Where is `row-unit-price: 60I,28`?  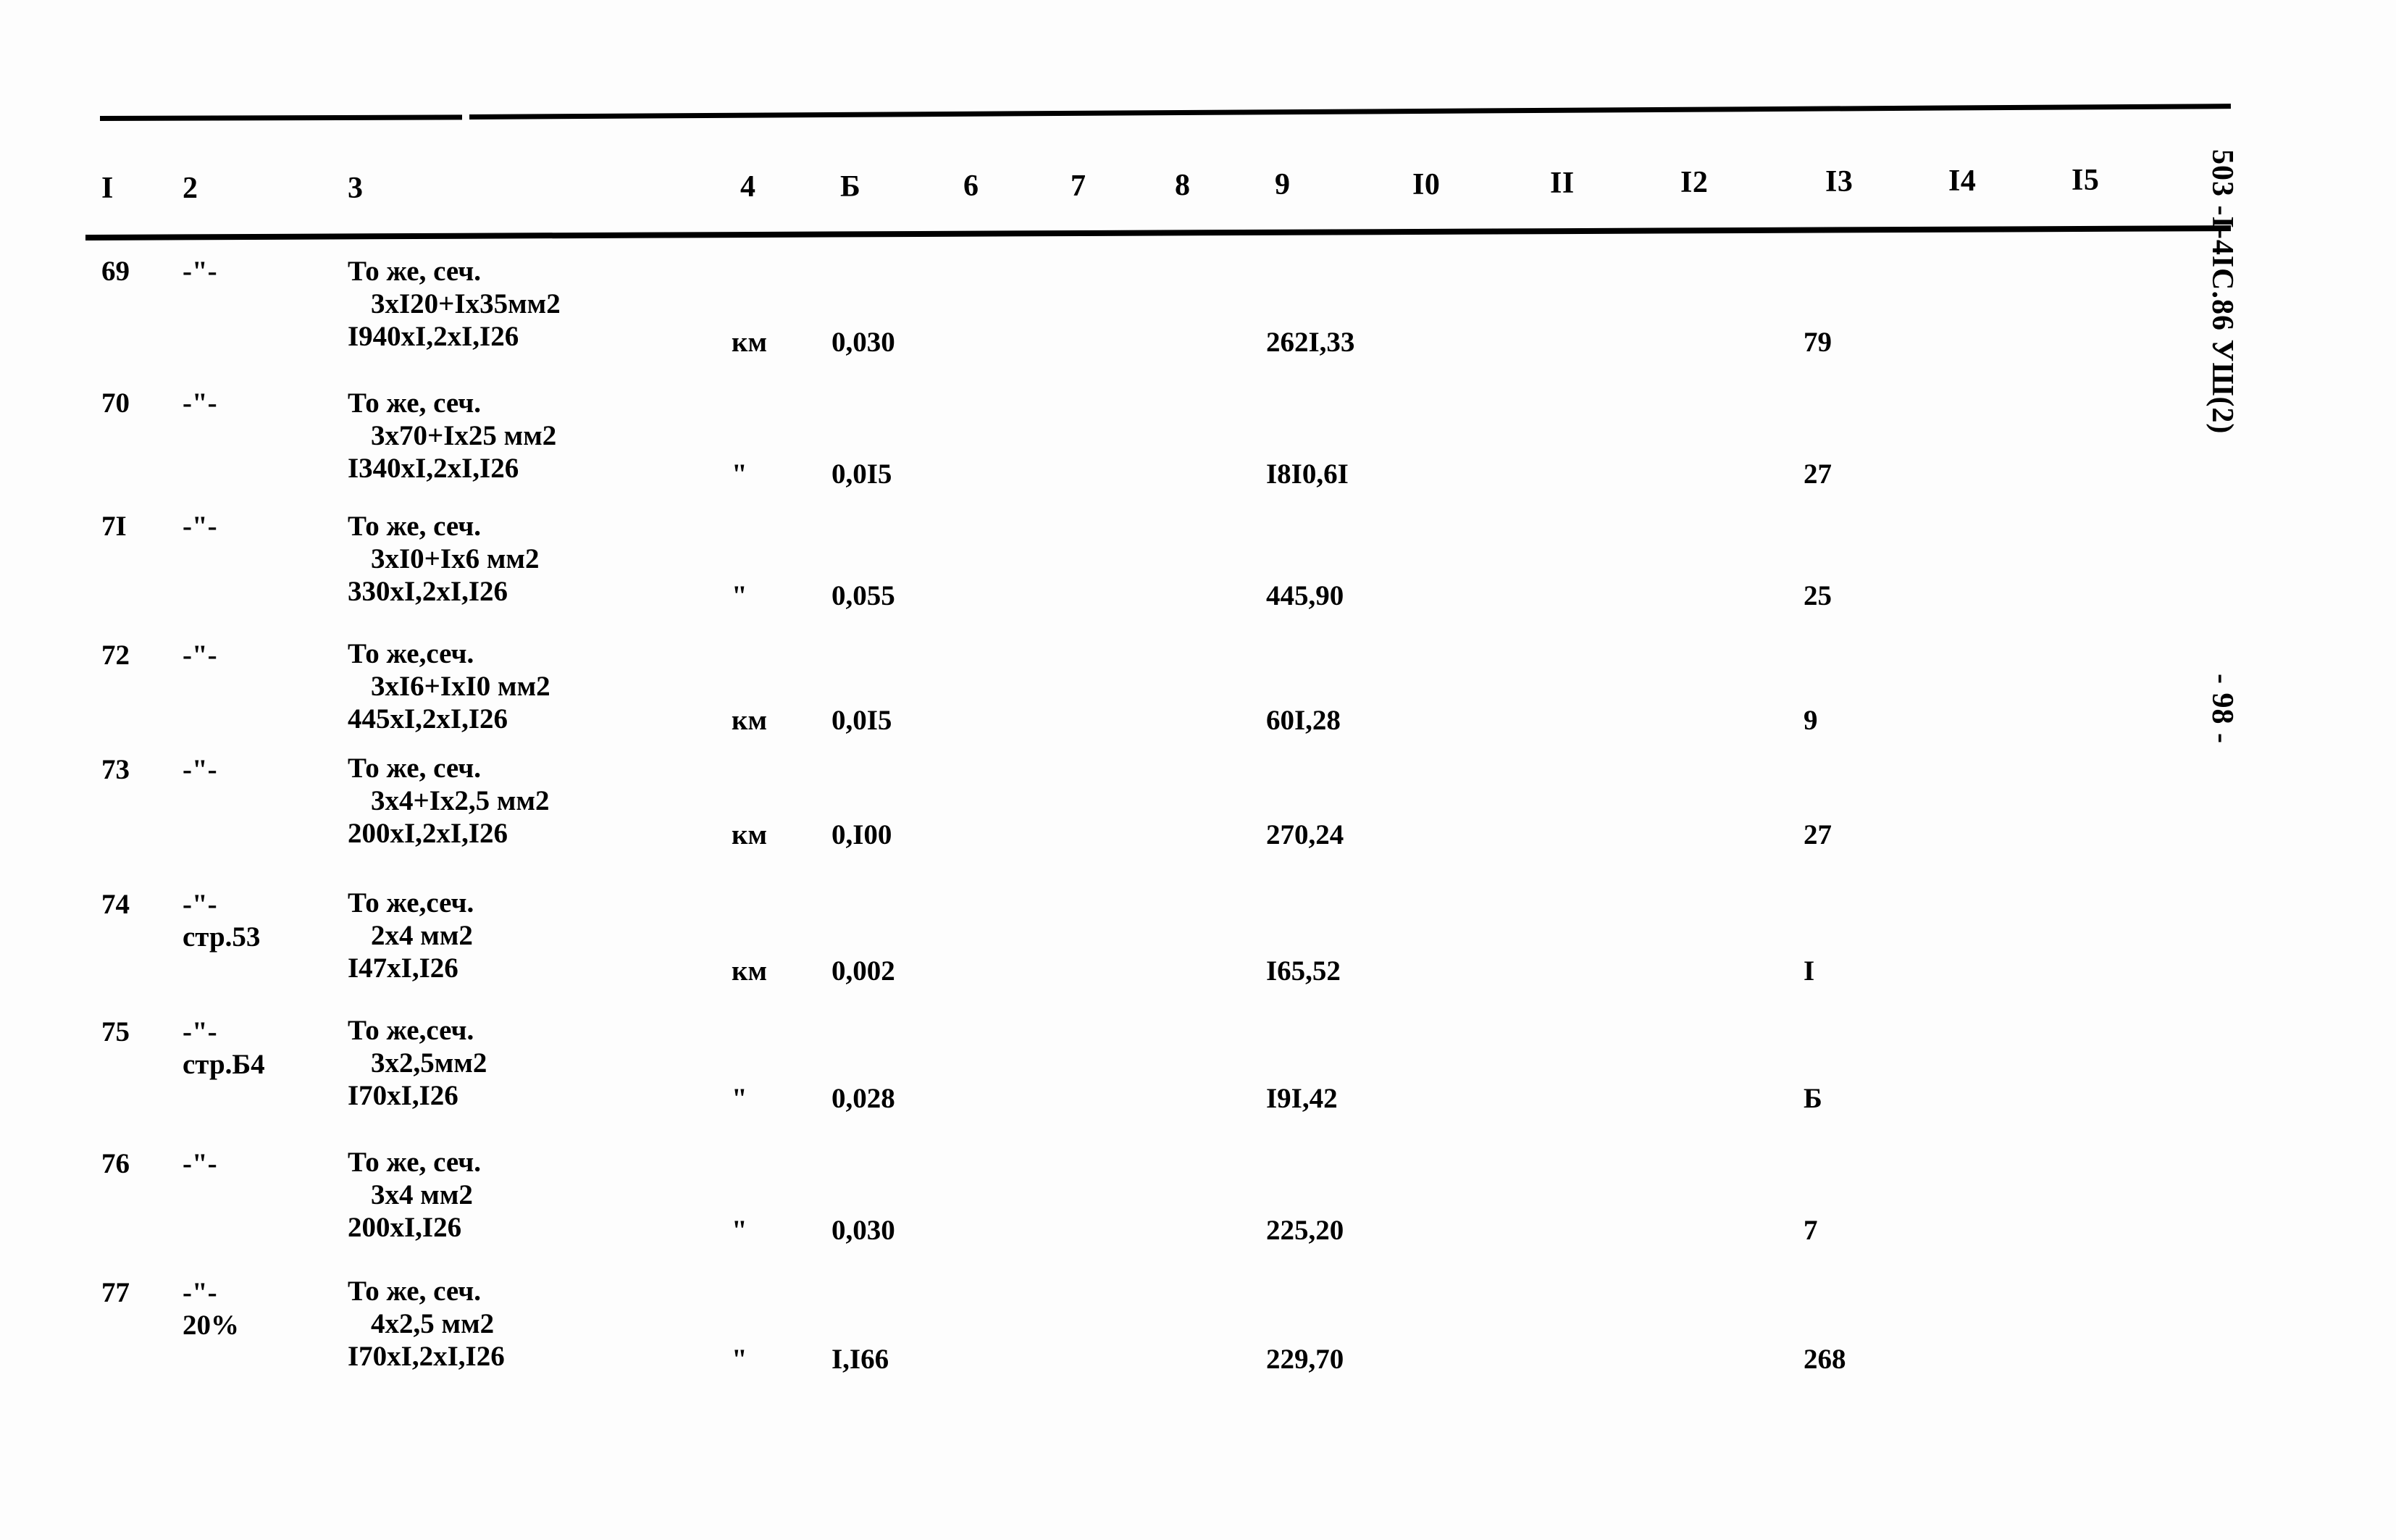
row-unit-price: 60I,28 is located at coordinates (1303, 720).